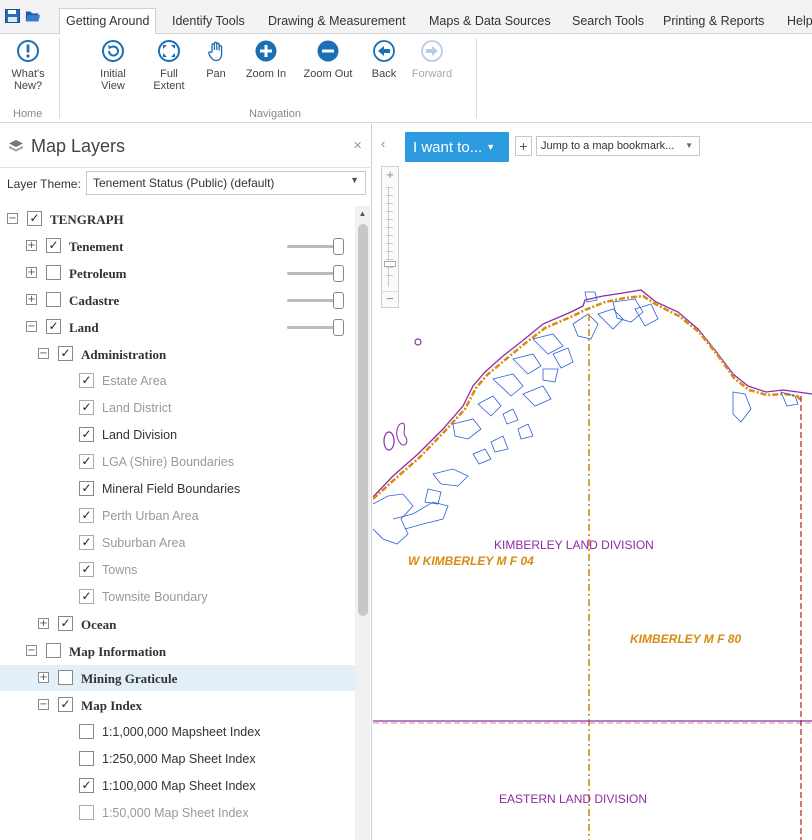 The height and width of the screenshot is (840, 812). I want to click on zoom-in-button: Zoom In, so click(266, 60).